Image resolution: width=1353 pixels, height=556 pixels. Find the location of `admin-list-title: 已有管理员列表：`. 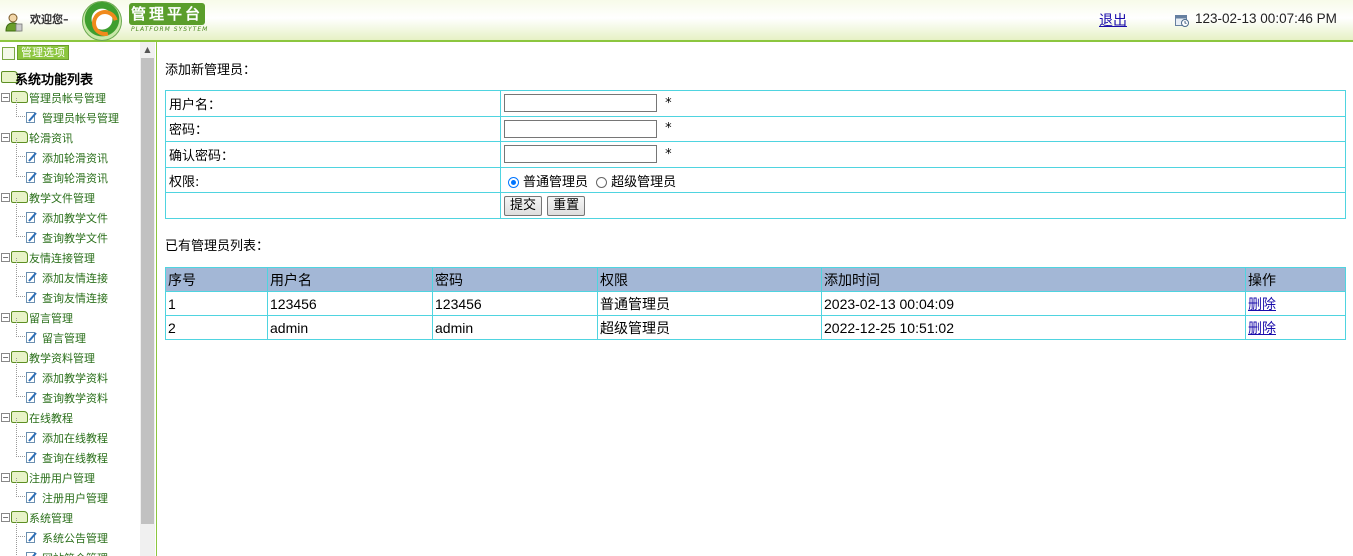

admin-list-title: 已有管理员列表： is located at coordinates (217, 246).